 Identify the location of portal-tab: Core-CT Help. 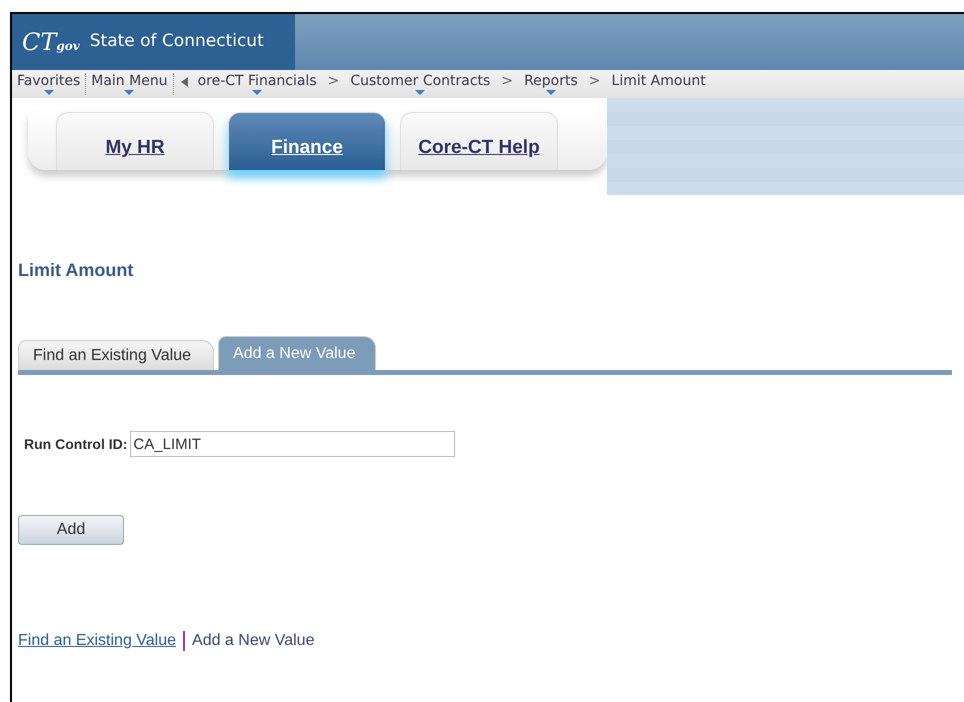
(479, 141).